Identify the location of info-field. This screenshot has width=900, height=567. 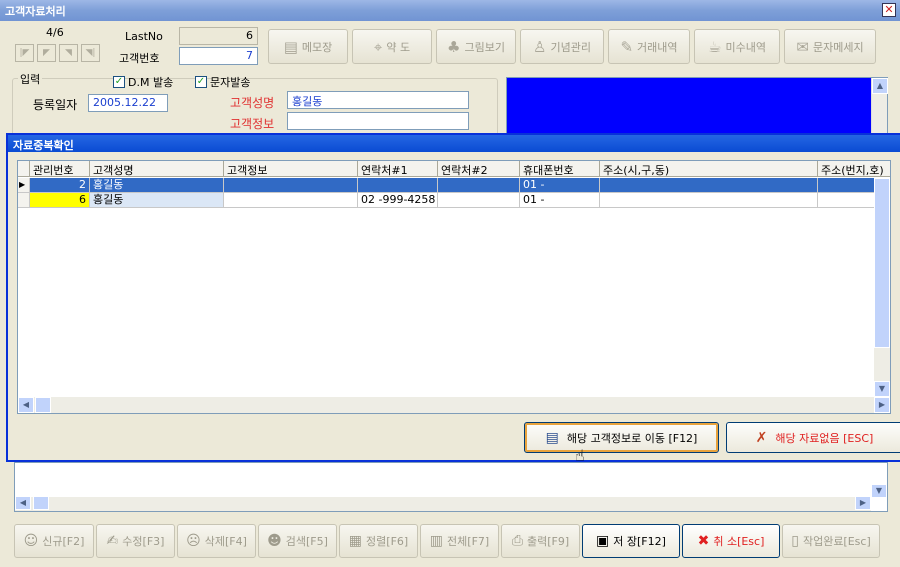
(378, 121).